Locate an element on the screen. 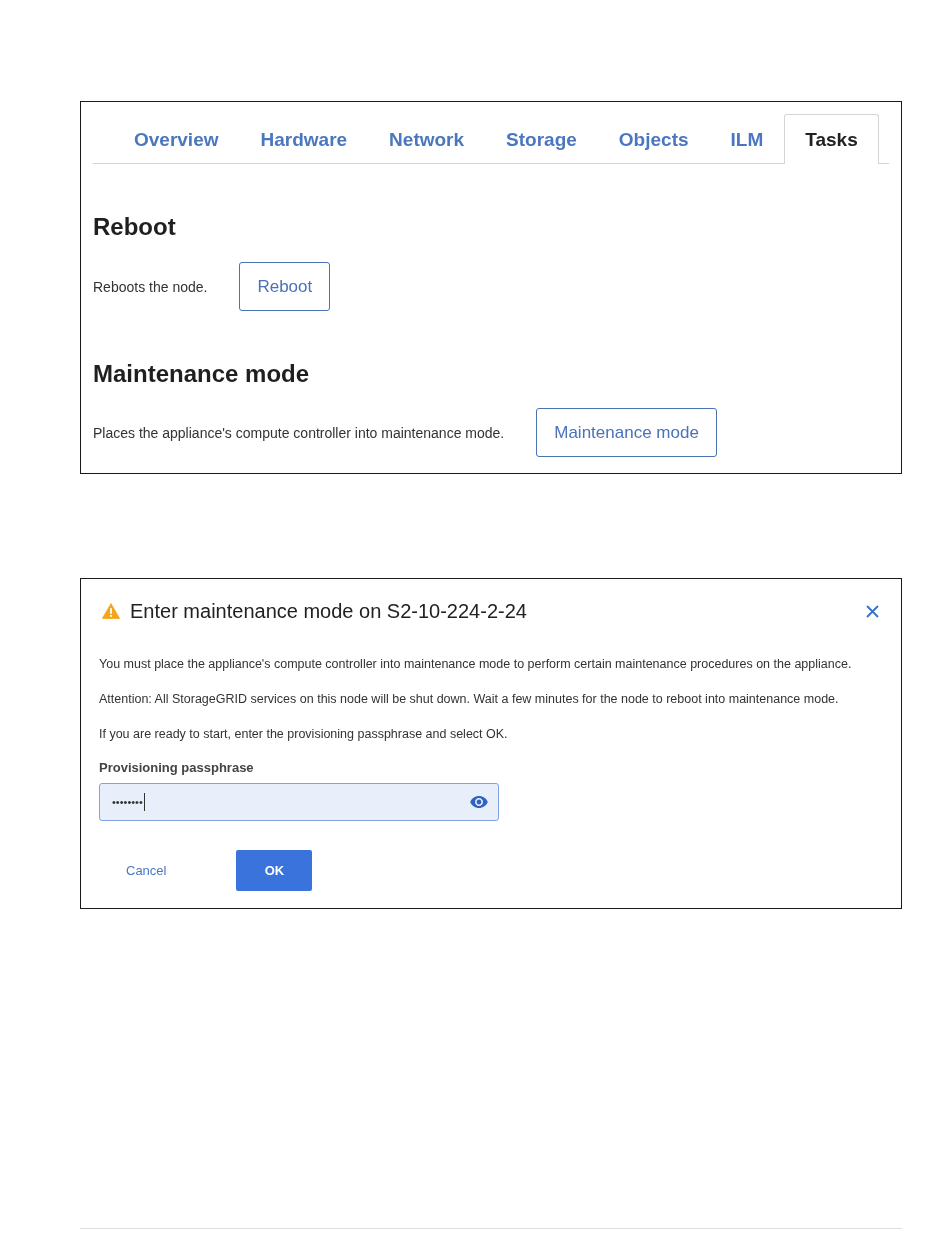 The height and width of the screenshot is (1248, 950). field-label: Provisioning passphrase is located at coordinates (177, 768).